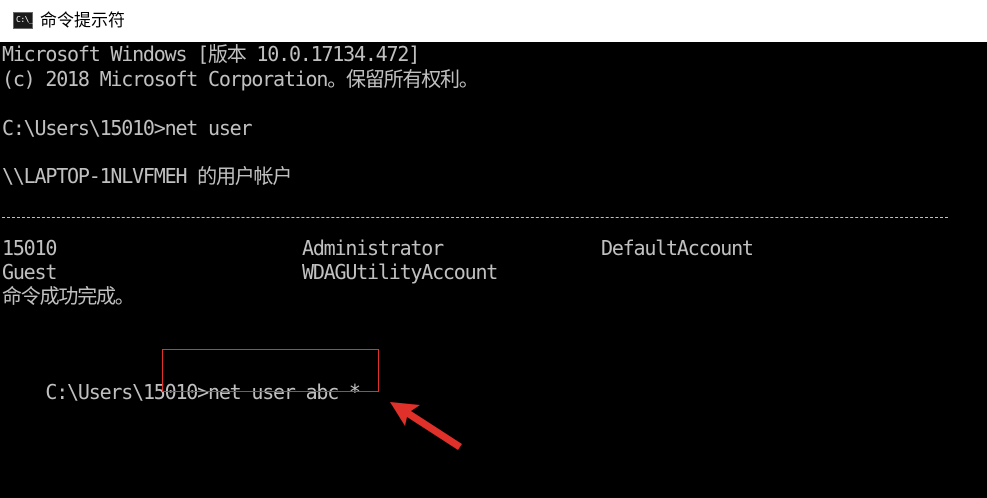 The width and height of the screenshot is (987, 498). I want to click on copyright-line: (c) 2018 Microsoft Corporation。保留所有权利。, so click(240, 79).